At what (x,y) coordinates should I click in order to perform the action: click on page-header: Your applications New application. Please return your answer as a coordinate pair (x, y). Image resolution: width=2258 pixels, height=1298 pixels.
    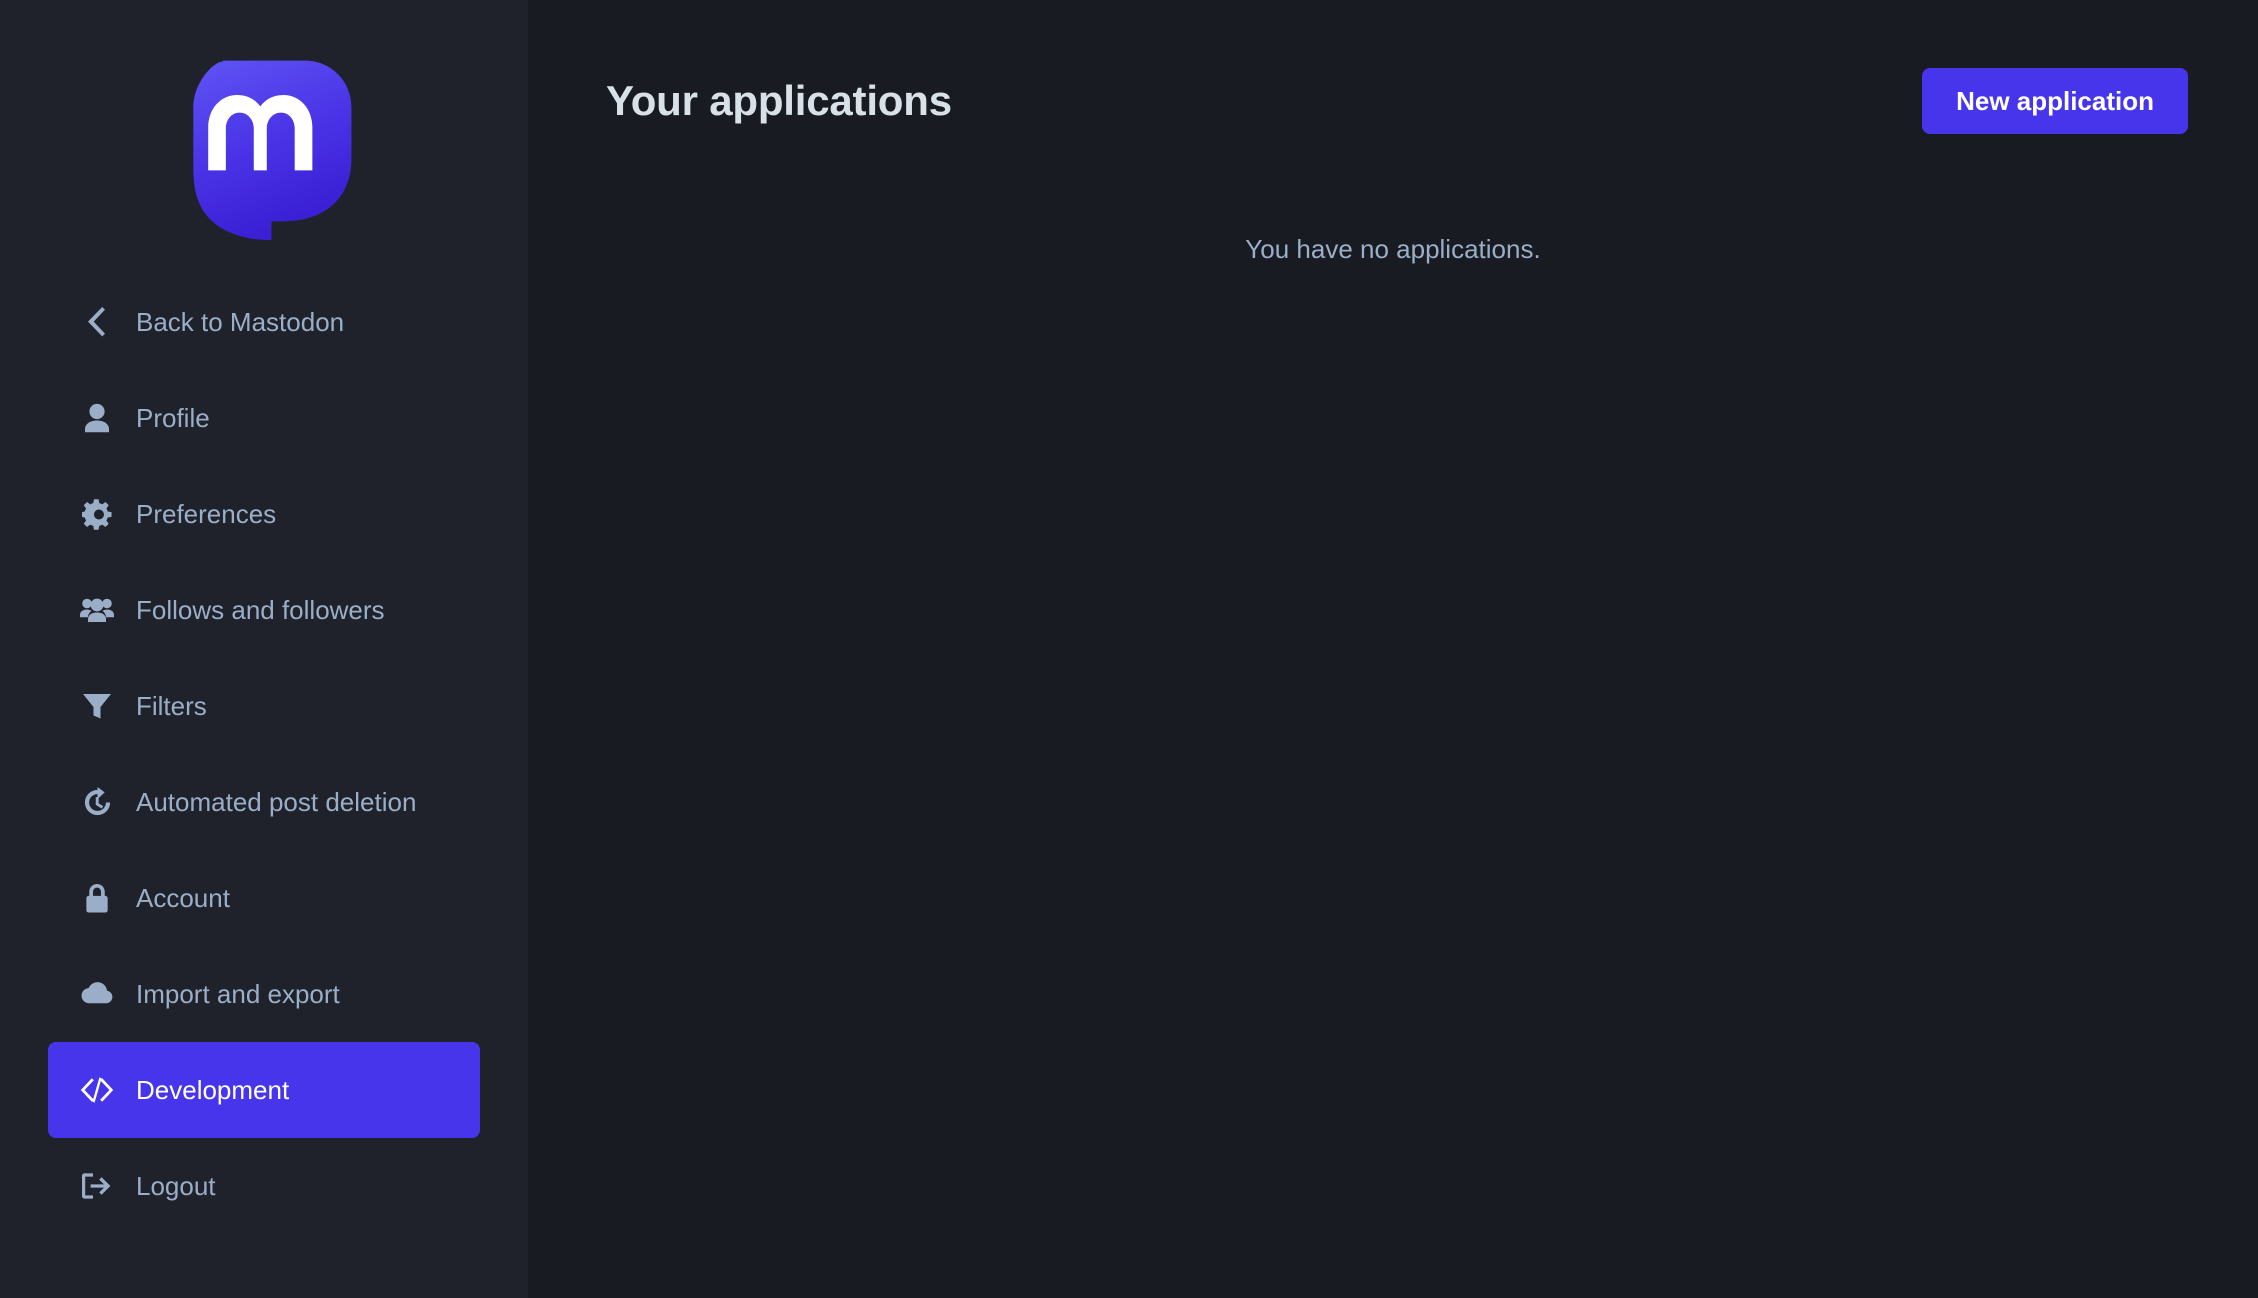
    Looking at the image, I should click on (1393, 67).